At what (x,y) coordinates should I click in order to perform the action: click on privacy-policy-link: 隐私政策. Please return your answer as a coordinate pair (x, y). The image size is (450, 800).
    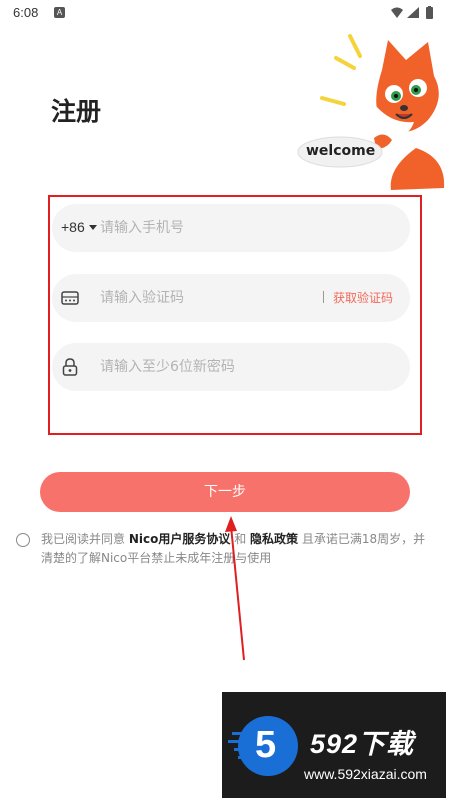
    Looking at the image, I should click on (274, 539).